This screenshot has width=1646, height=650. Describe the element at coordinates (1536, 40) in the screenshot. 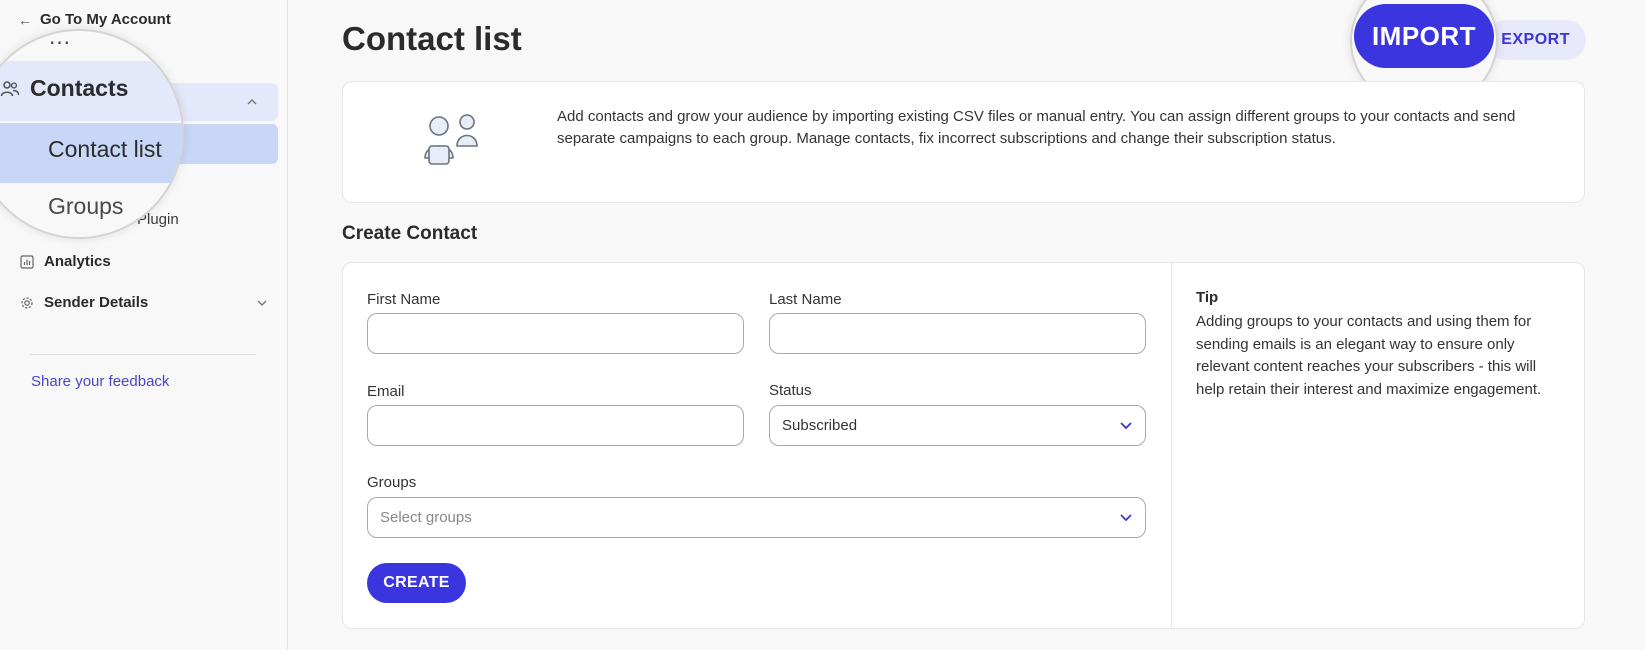

I see `export-button: EXPORT` at that location.